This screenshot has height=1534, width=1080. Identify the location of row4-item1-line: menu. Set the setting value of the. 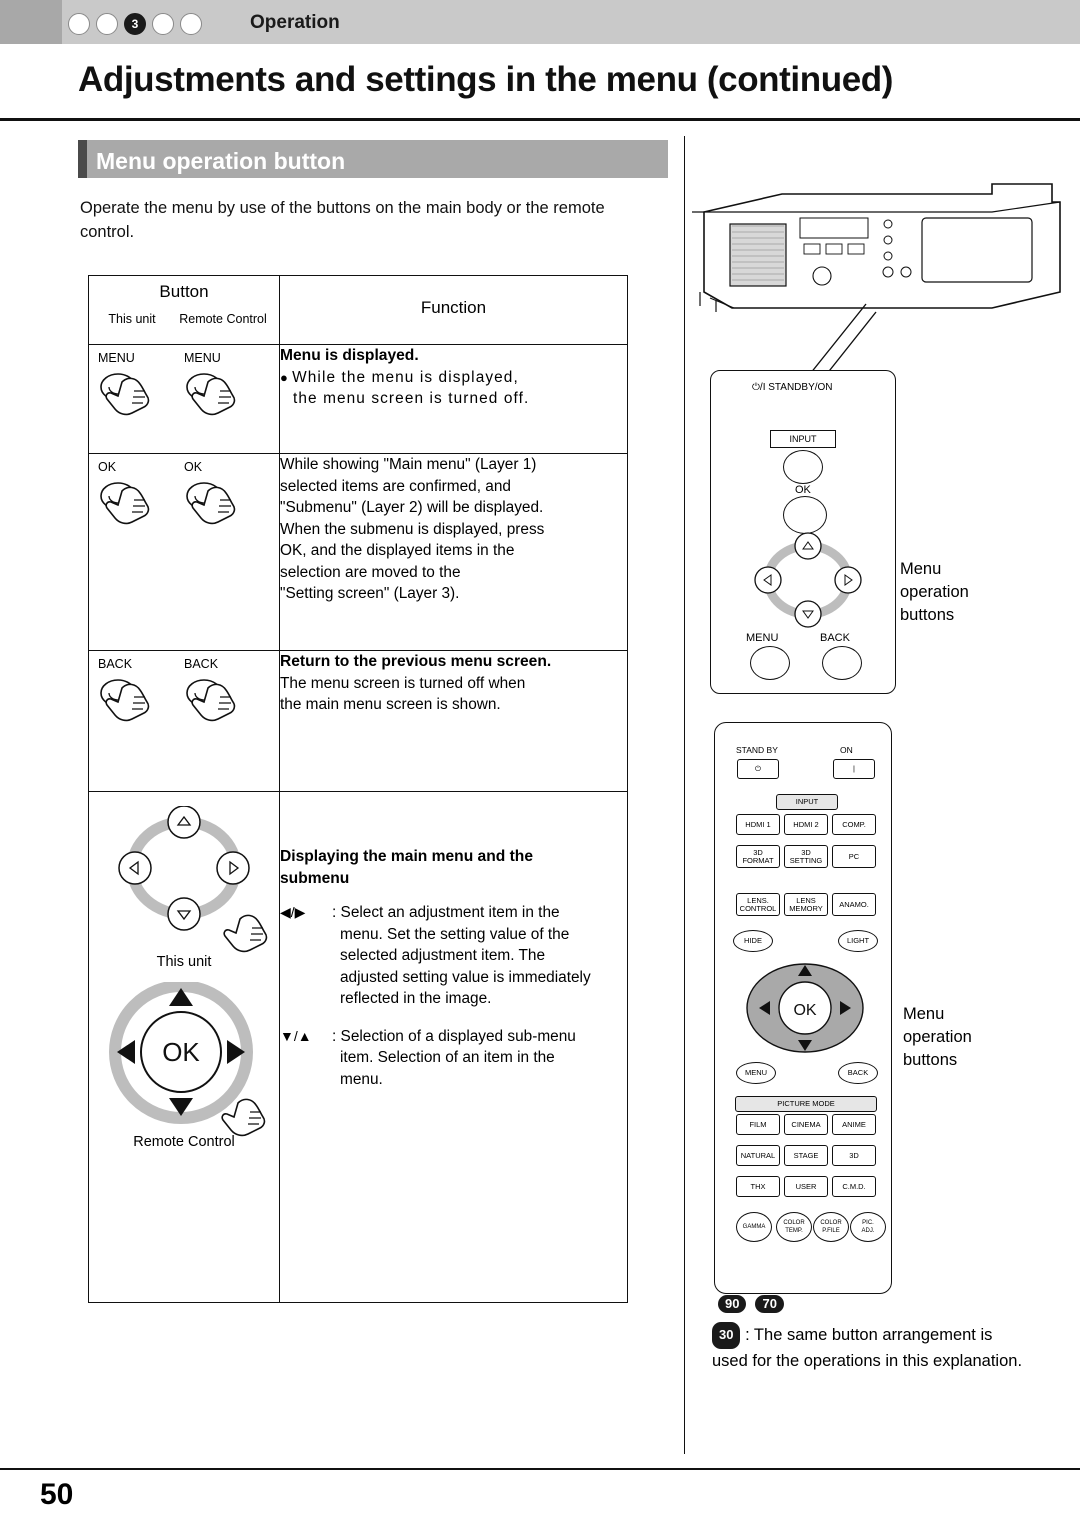
(455, 934).